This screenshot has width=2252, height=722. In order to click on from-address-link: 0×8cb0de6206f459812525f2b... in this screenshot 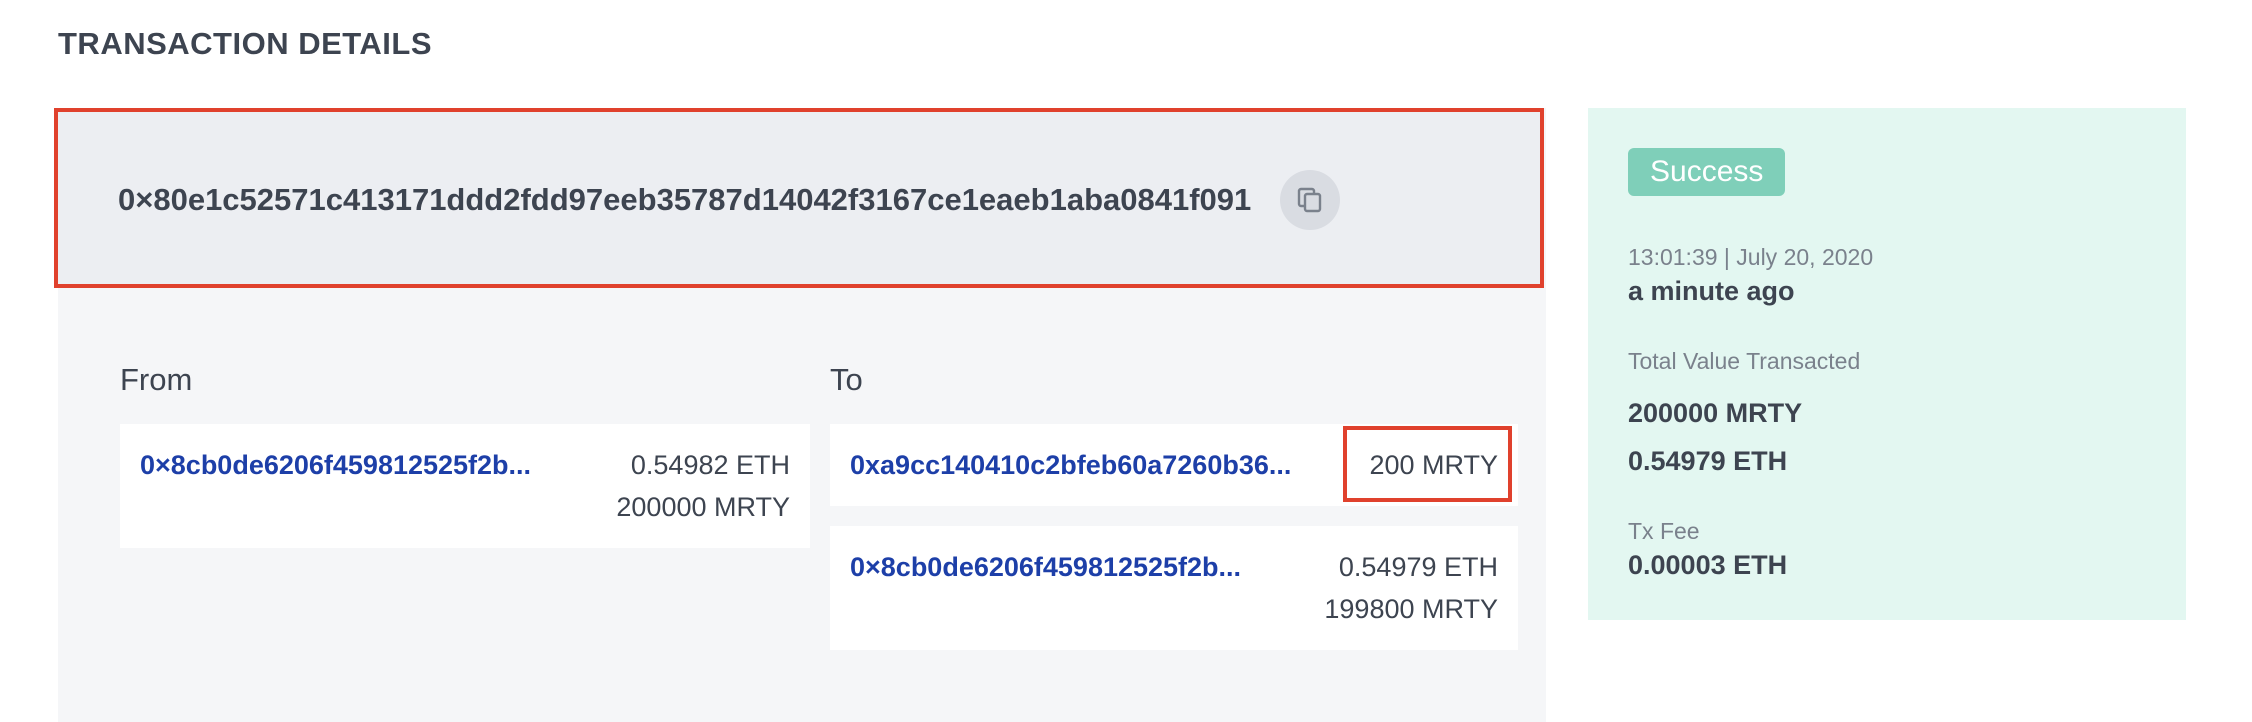, I will do `click(335, 465)`.